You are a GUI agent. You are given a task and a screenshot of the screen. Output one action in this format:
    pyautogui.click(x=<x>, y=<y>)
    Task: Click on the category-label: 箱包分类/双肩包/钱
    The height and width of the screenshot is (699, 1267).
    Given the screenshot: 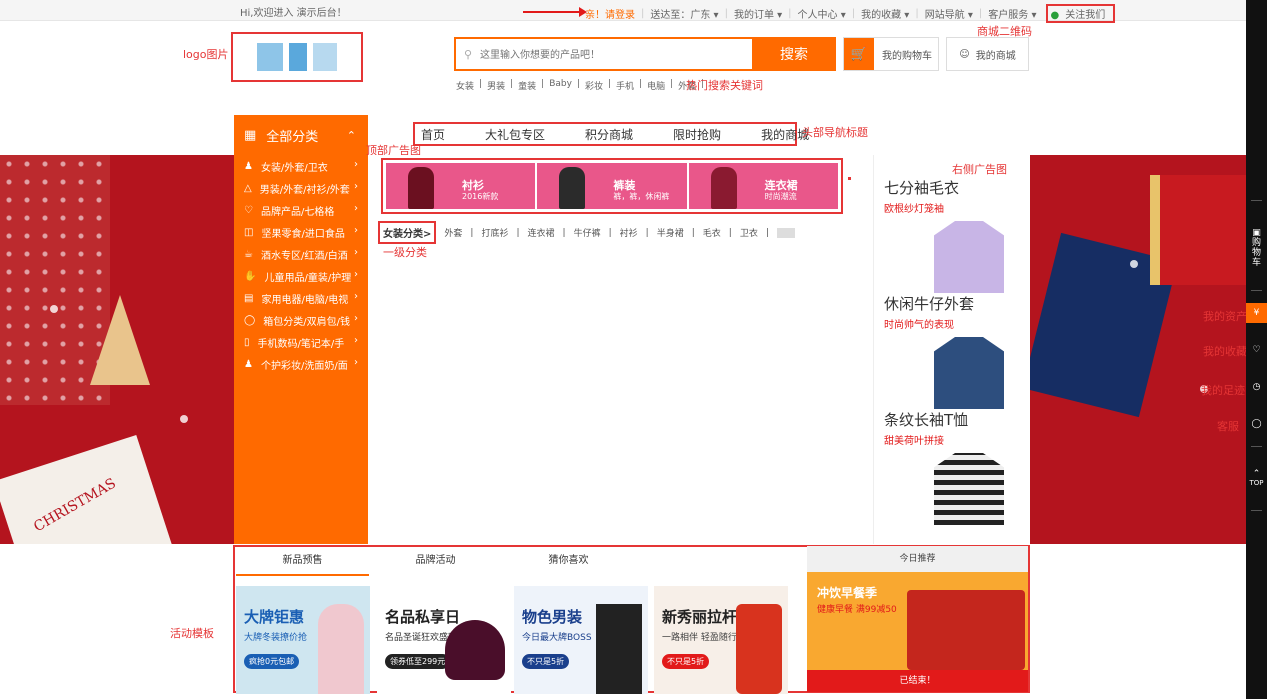 What is the action you would take?
    pyautogui.click(x=306, y=322)
    